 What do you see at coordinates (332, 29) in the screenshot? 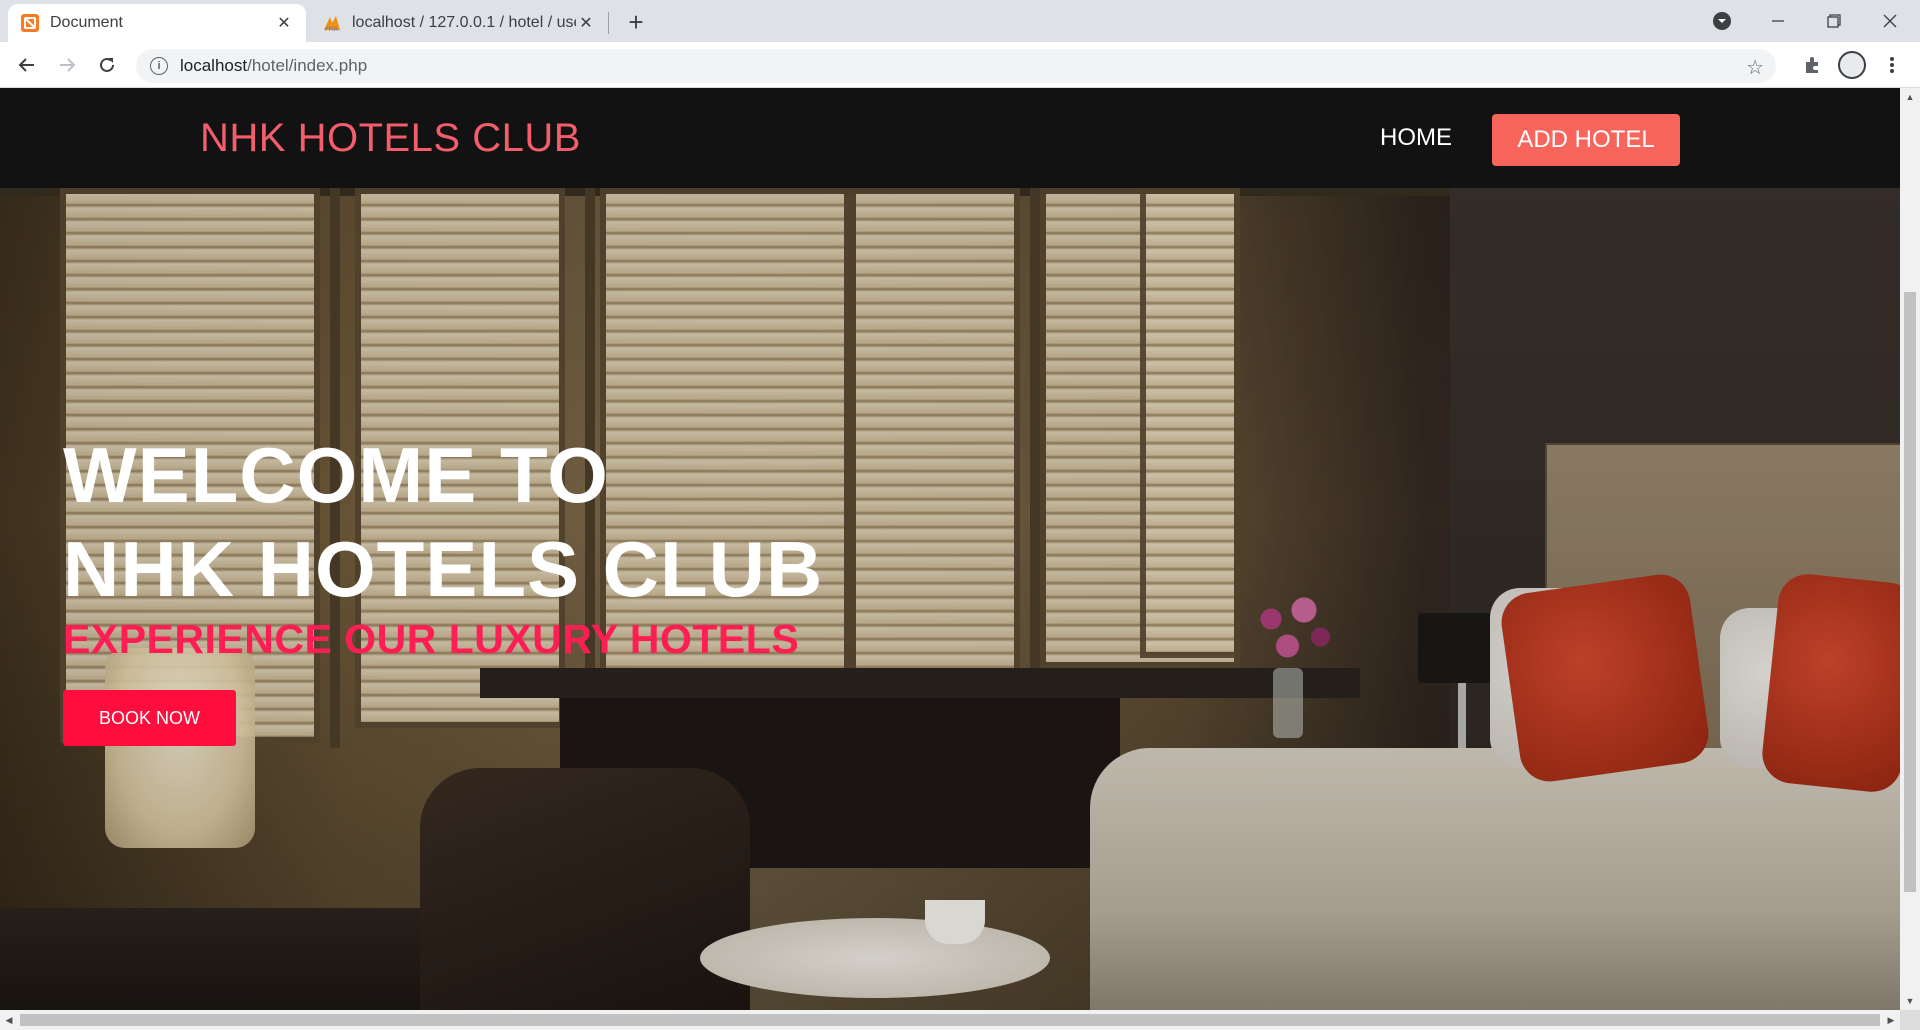
I see `svg-text: PMA` at bounding box center [332, 29].